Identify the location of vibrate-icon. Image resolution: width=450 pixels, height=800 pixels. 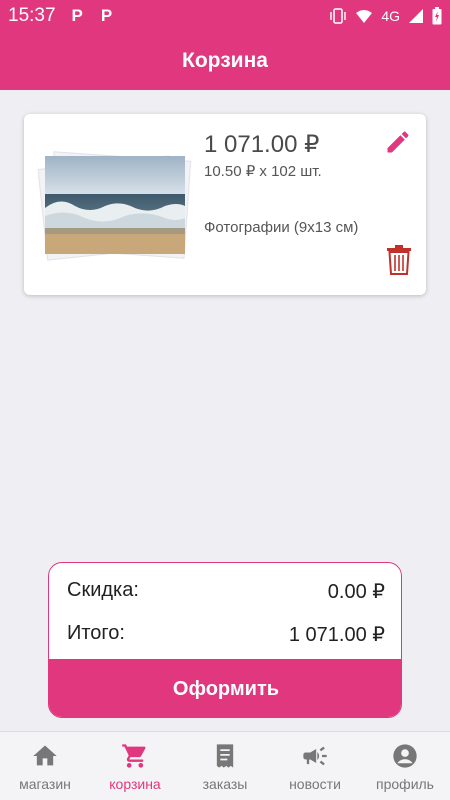
(338, 16).